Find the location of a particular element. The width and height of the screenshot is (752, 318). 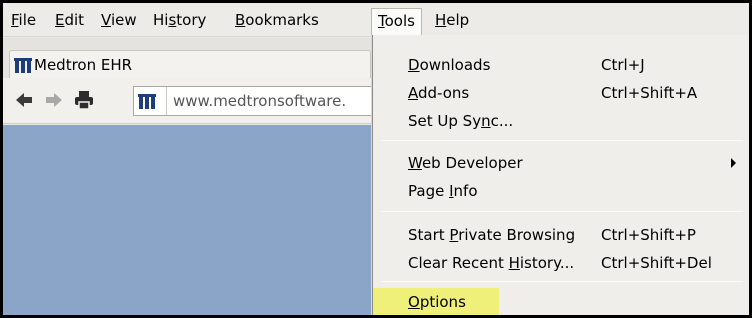

site-identity-icon is located at coordinates (147, 101).